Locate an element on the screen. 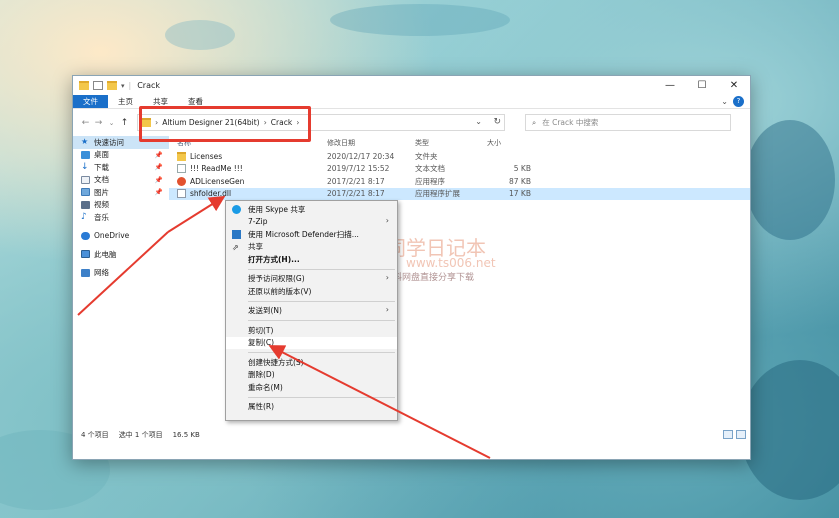 This screenshot has height=518, width=839. menu-label: 删除(D) is located at coordinates (261, 375).